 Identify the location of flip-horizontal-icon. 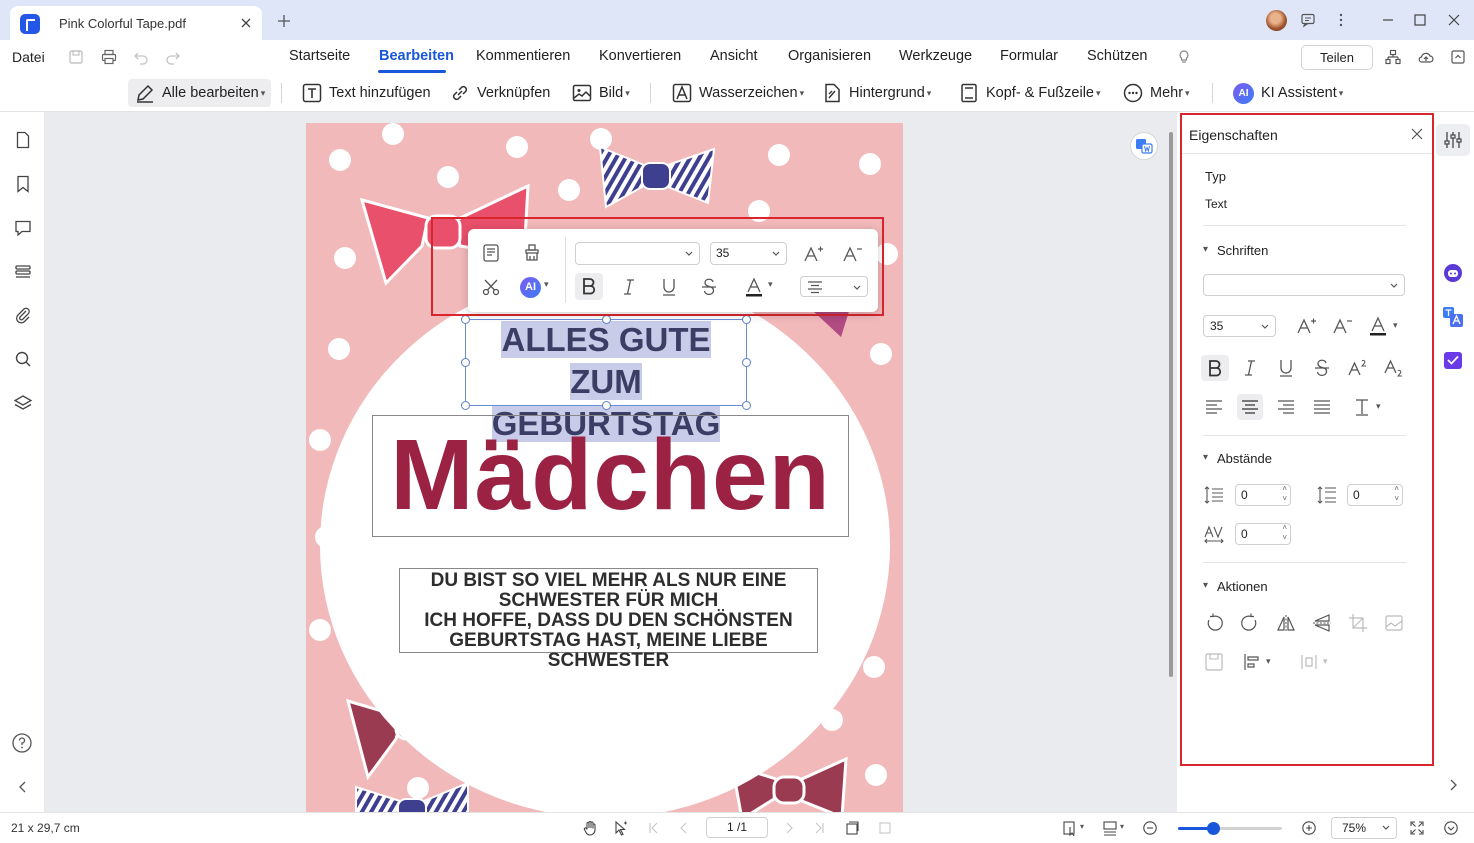
(1286, 623).